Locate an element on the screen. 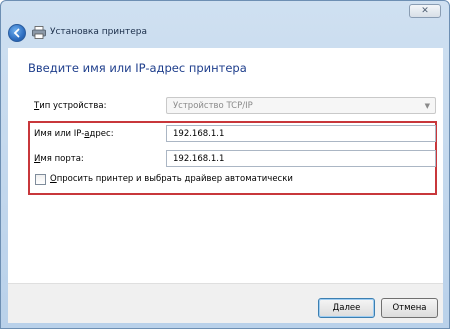  host-label-suffix: дрес: is located at coordinates (101, 134).